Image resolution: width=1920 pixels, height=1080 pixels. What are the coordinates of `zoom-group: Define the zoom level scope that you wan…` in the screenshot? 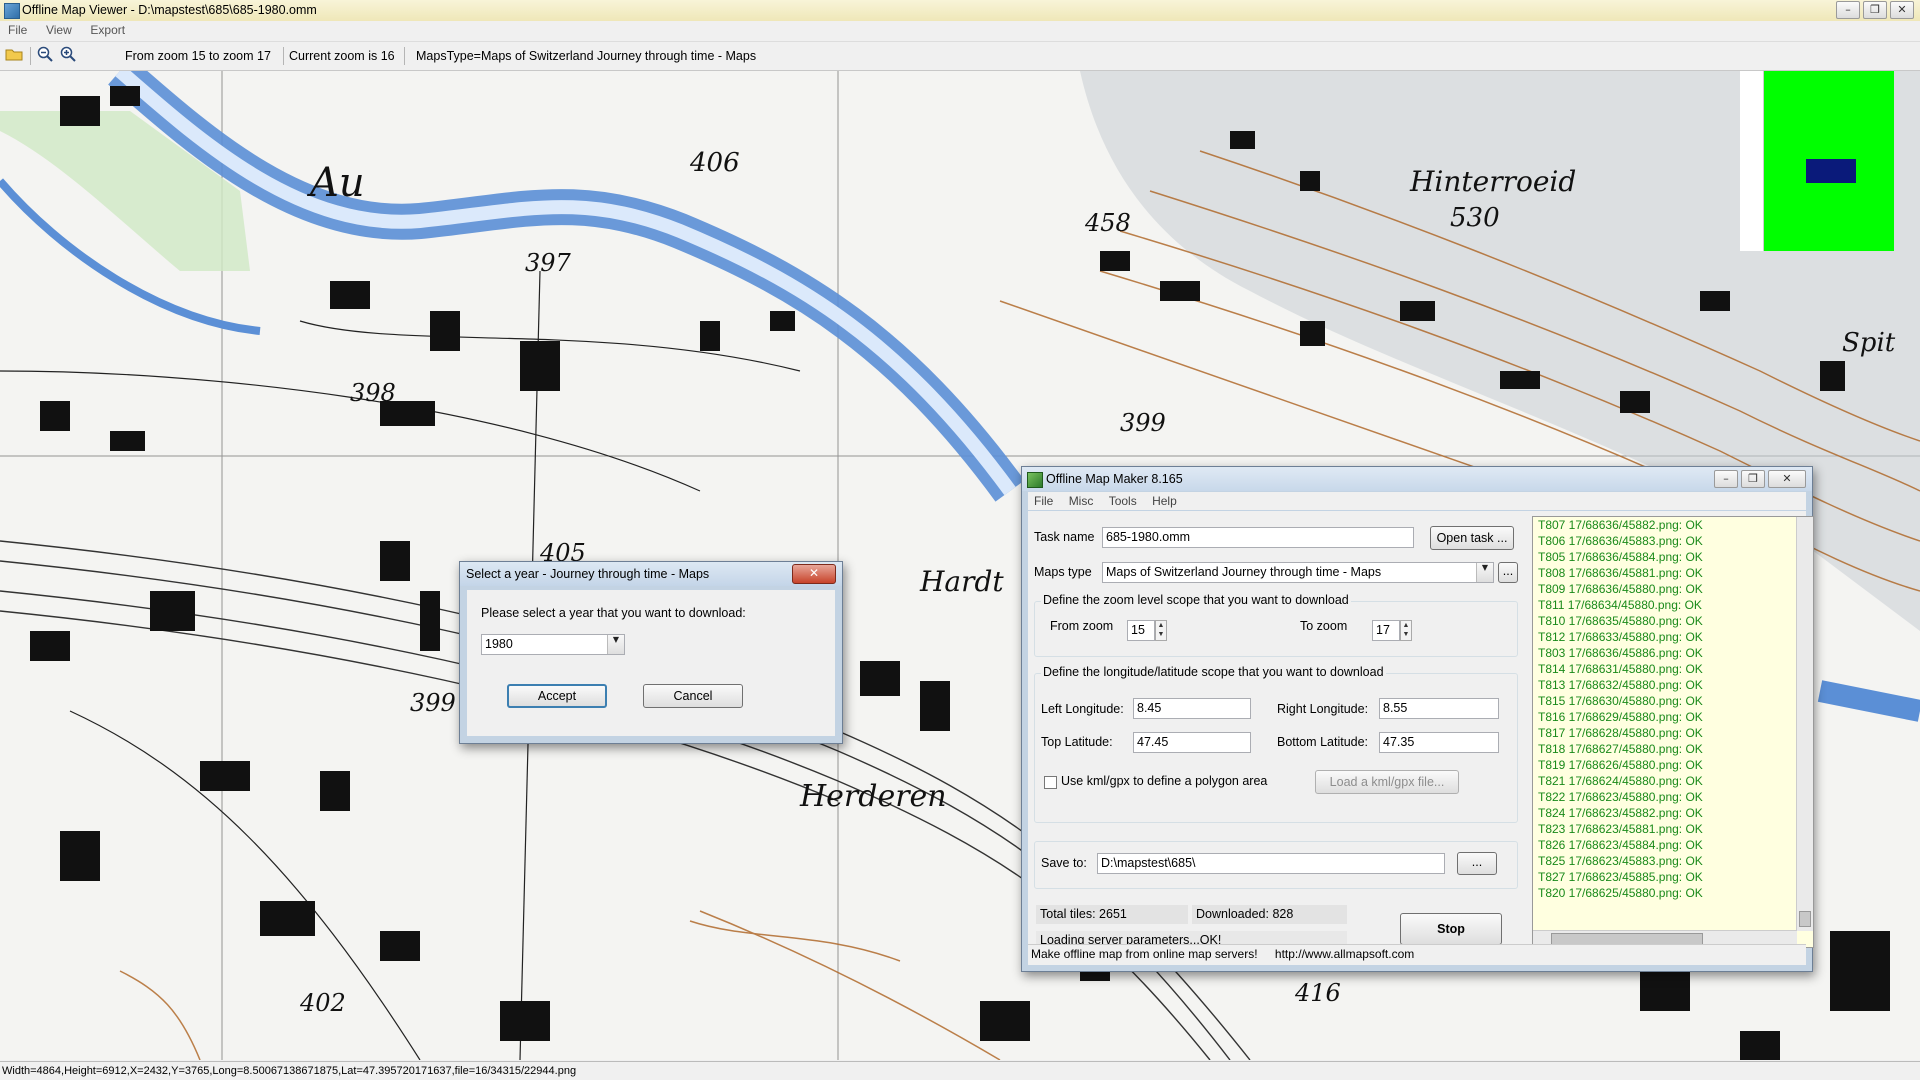 It's located at (1276, 625).